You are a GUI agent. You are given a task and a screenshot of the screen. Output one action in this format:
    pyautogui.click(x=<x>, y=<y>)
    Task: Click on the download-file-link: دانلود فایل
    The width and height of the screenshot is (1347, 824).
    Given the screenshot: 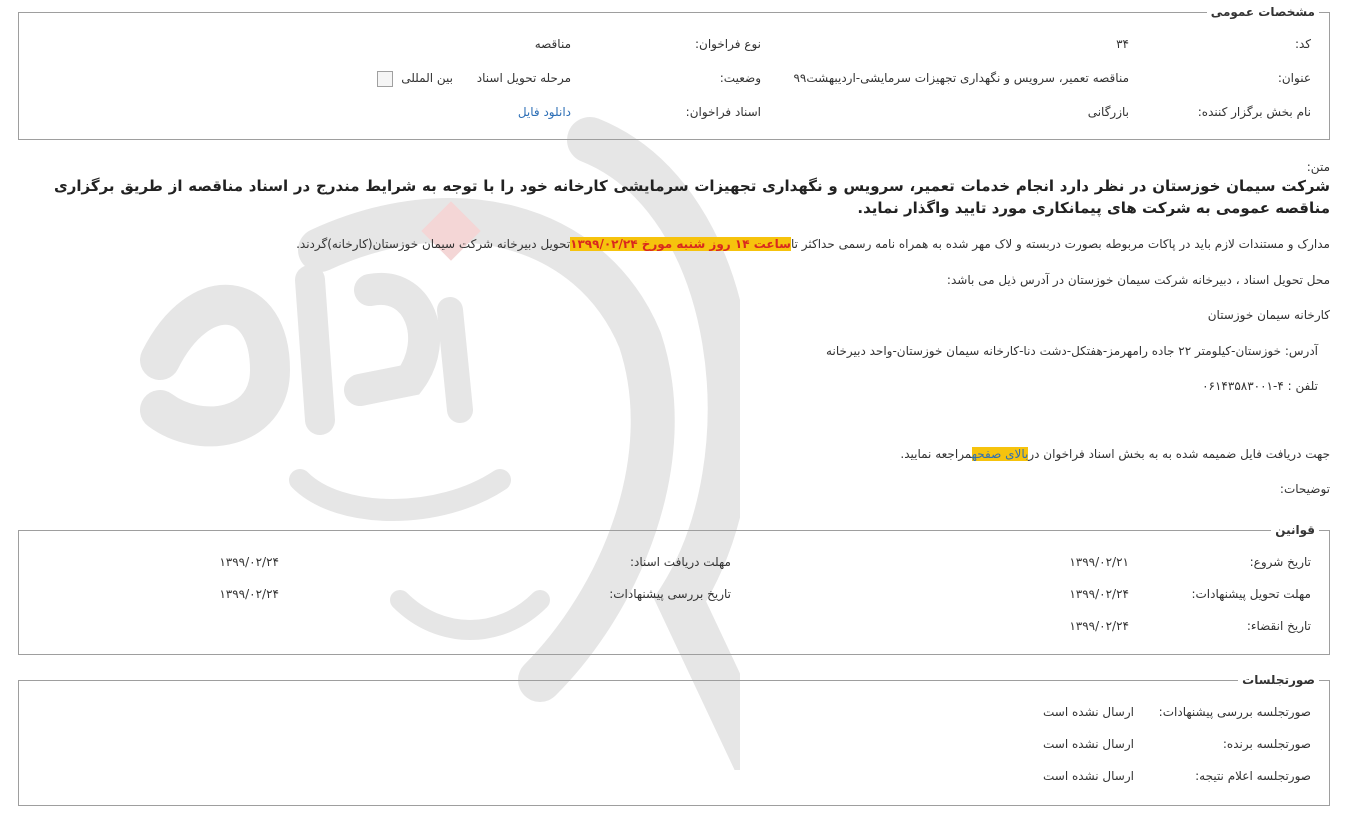 What is the action you would take?
    pyautogui.click(x=544, y=112)
    